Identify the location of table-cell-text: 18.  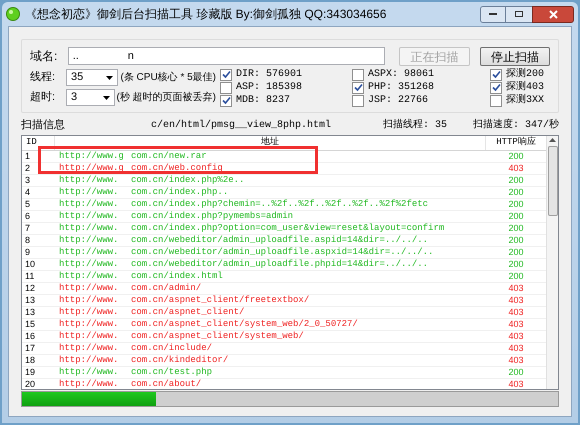
(30, 360).